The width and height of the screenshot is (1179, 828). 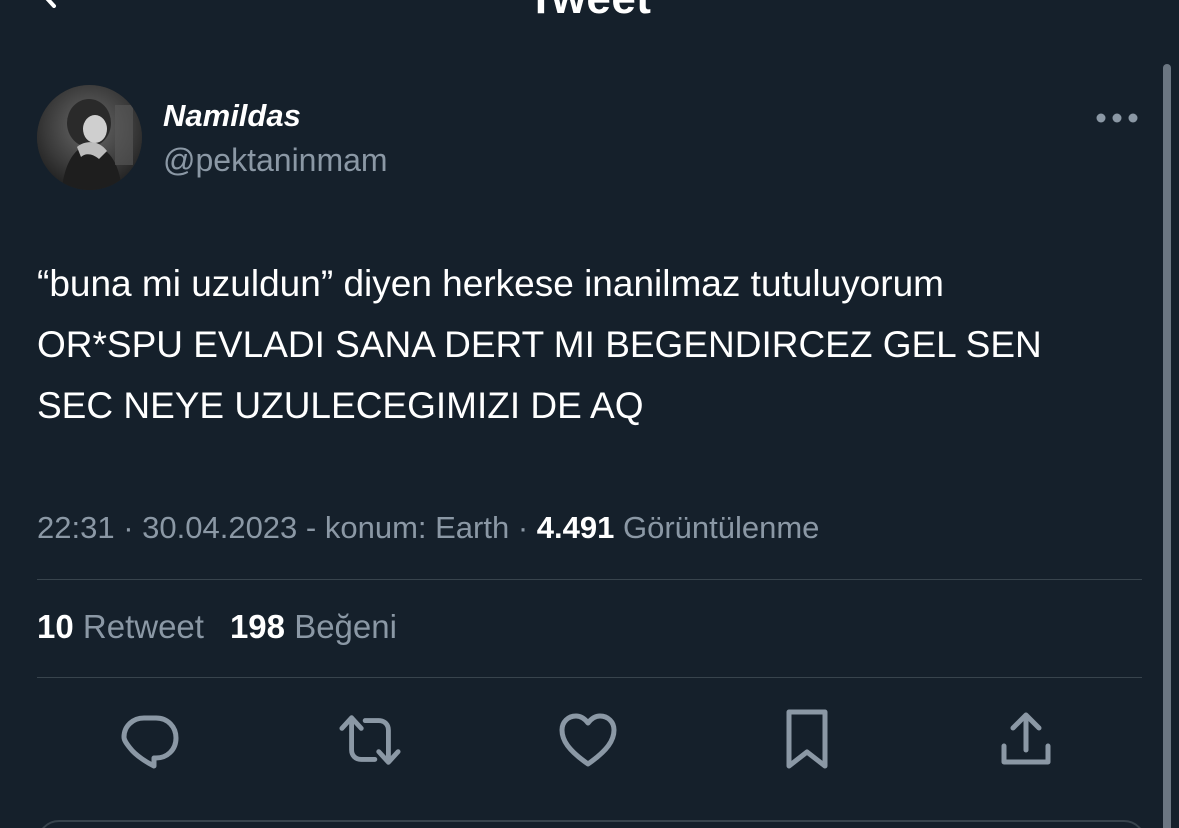 I want to click on views-label: Görüntülenme, so click(x=717, y=527).